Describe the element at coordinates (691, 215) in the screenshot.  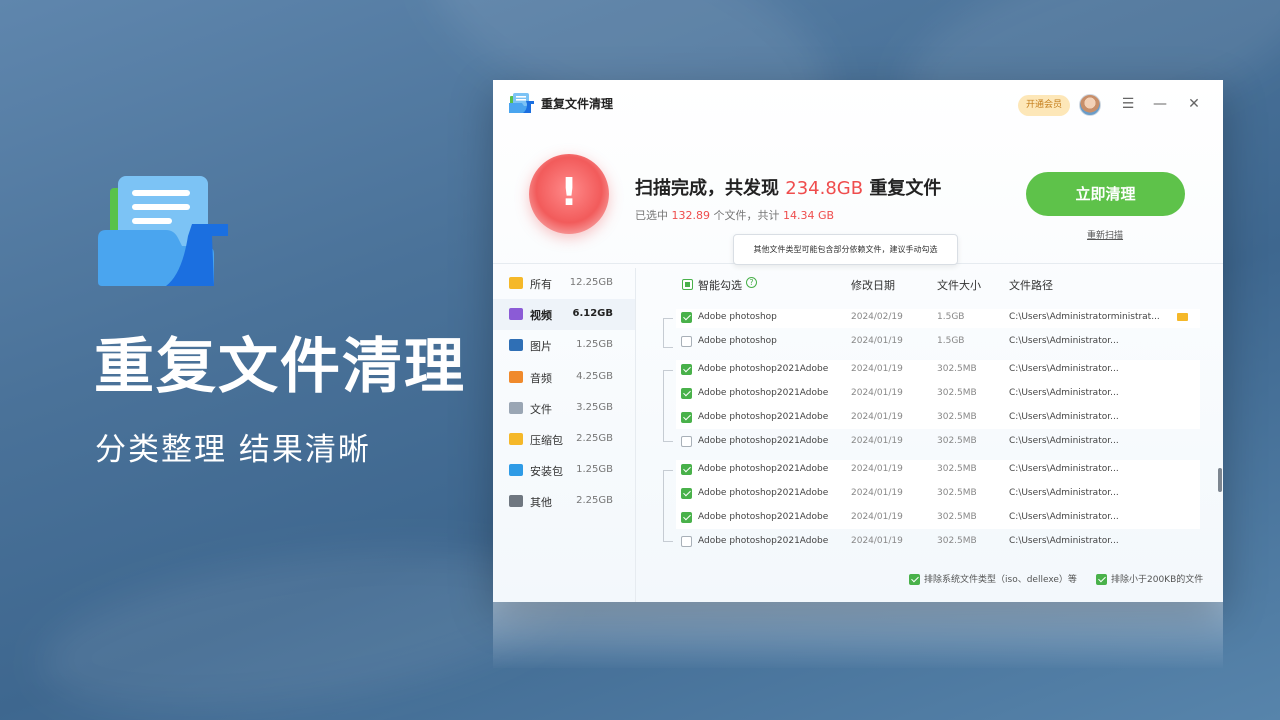
I see `selected-count: 132.89` at that location.